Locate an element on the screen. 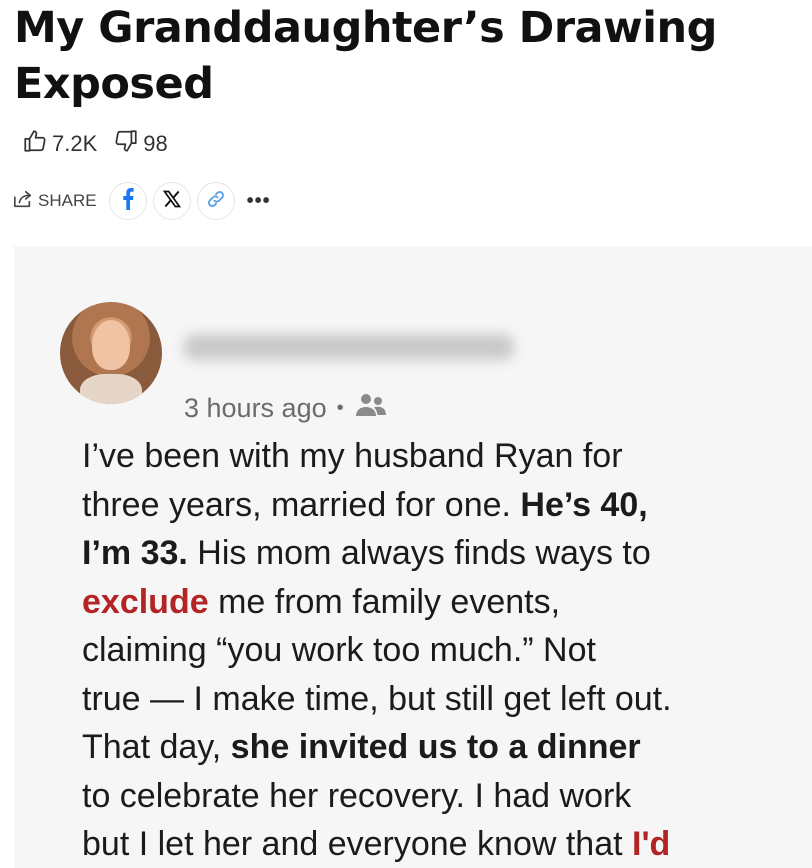 The height and width of the screenshot is (868, 812). blurred-username is located at coordinates (349, 347).